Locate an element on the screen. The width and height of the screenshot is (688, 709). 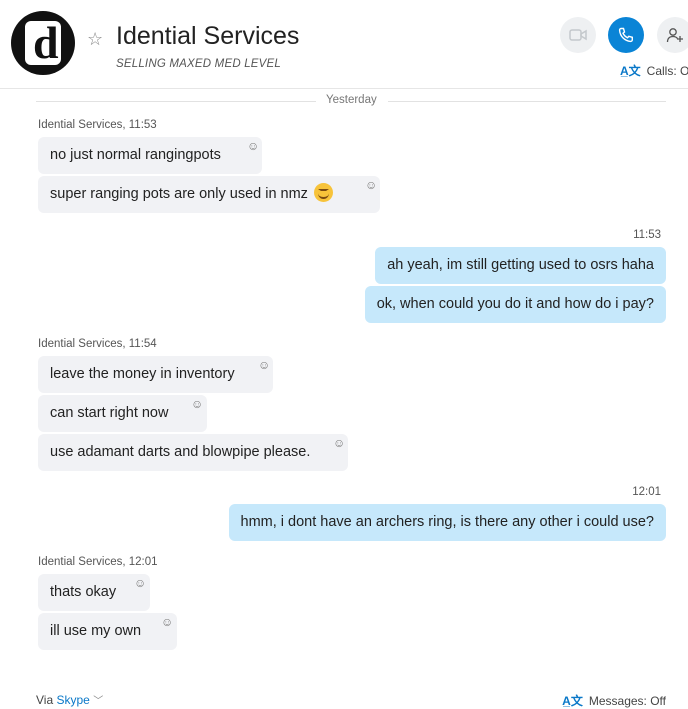
message-sender-timestamp: Idential Services, 11:54 is located at coordinates (97, 344).